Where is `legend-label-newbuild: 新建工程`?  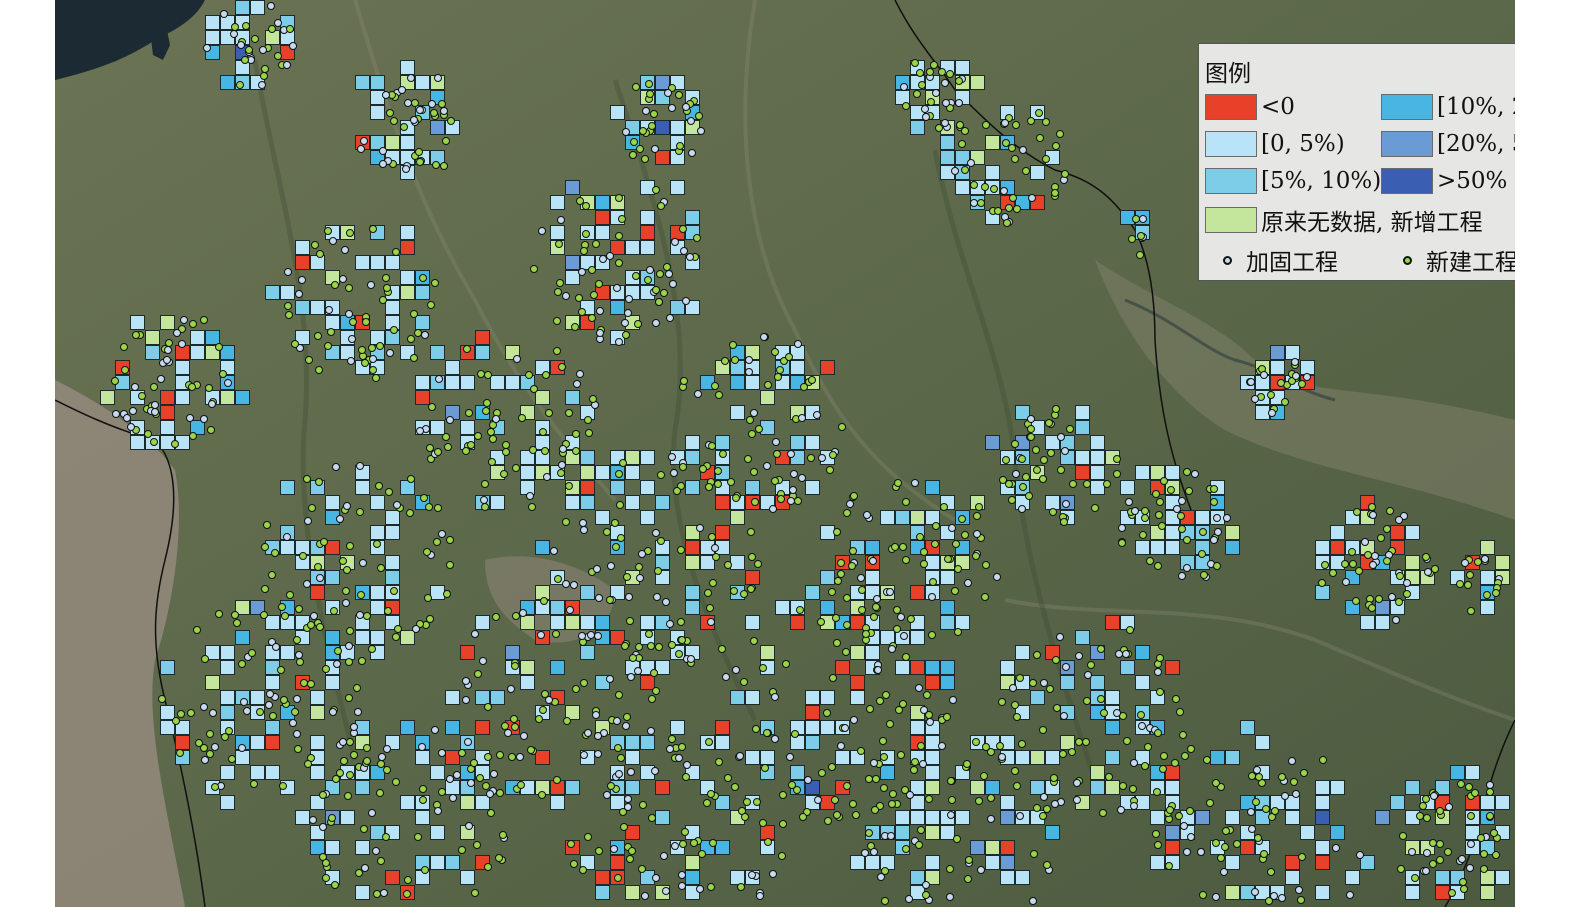 legend-label-newbuild: 新建工程 is located at coordinates (1470, 263).